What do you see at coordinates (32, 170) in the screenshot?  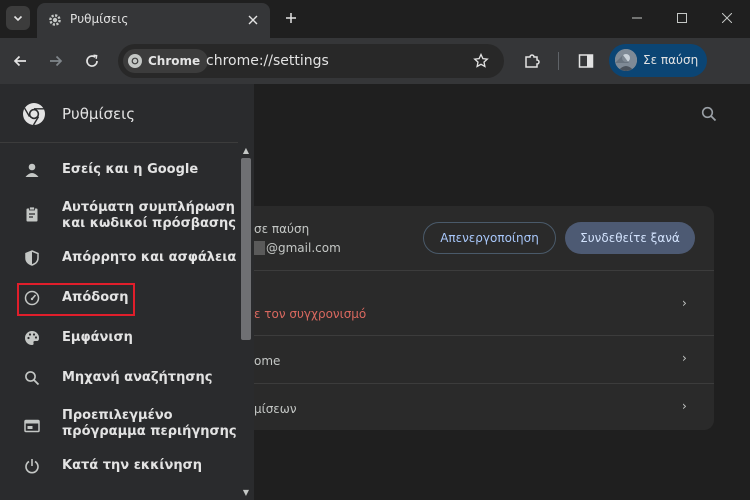 I see `person-icon` at bounding box center [32, 170].